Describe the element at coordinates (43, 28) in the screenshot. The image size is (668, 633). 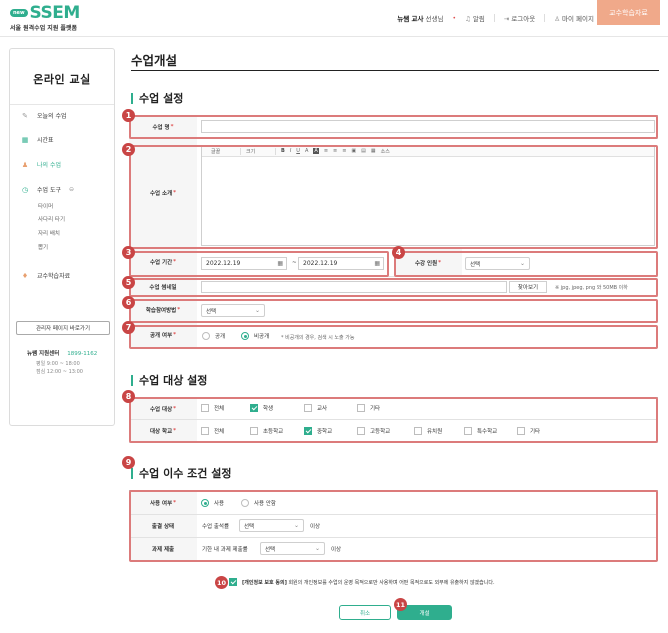
I see `logo-subtitle: 서울 원격수업 지원 플랫폼` at that location.